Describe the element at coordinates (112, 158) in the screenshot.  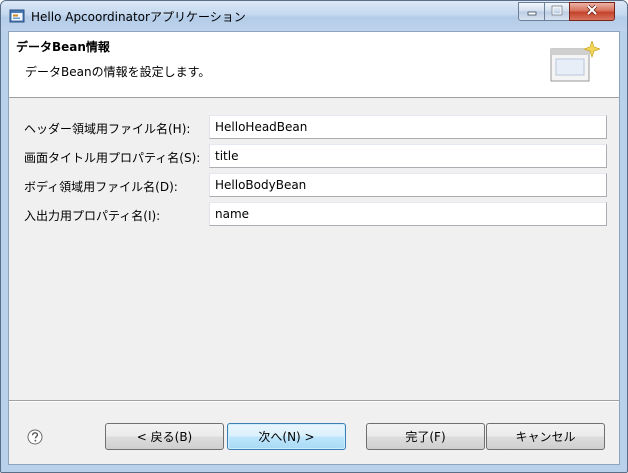
I see `title-property-label: 画面タイトル用プロパティ名(S):` at that location.